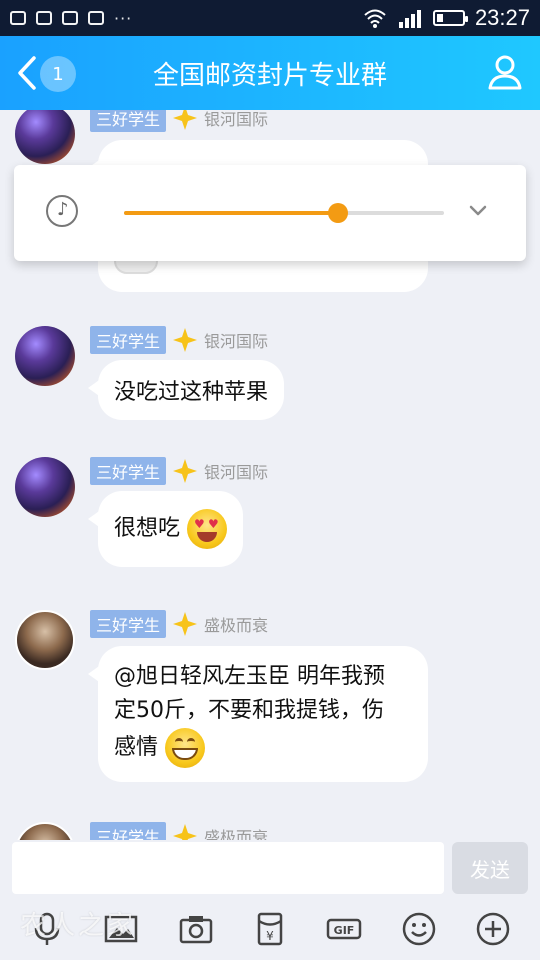  What do you see at coordinates (419, 929) in the screenshot?
I see `emoji-icon` at bounding box center [419, 929].